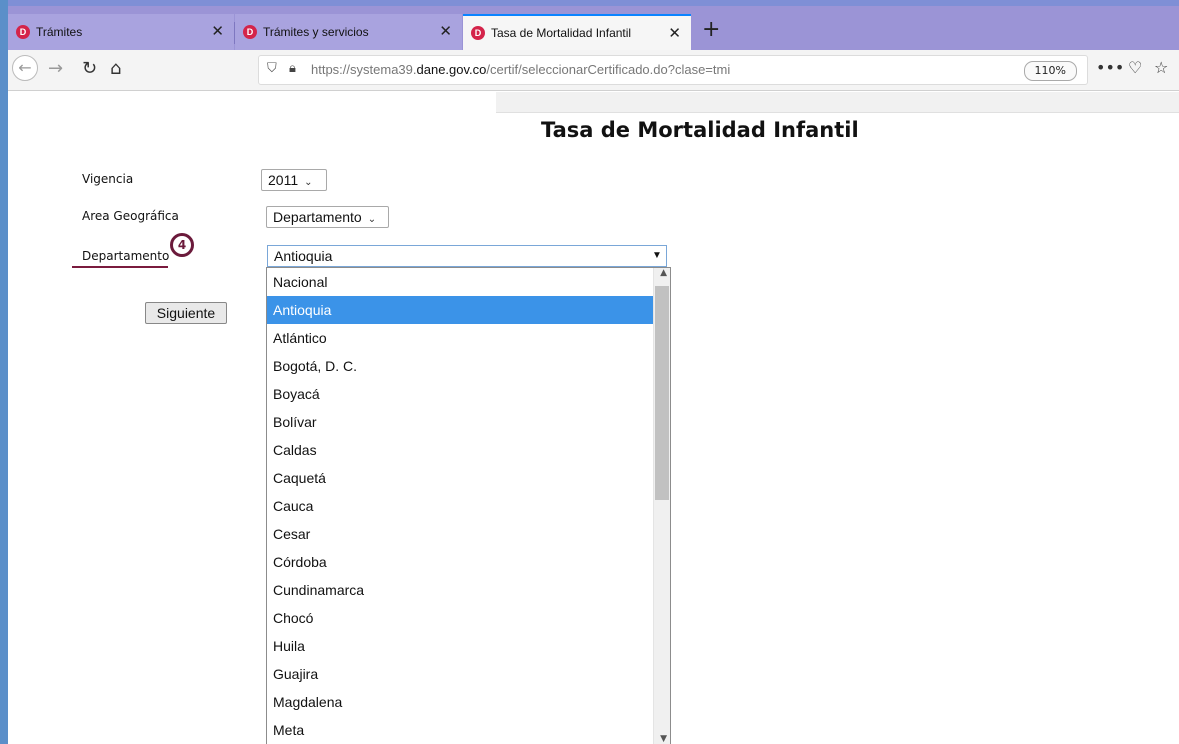 The image size is (1179, 744). Describe the element at coordinates (303, 256) in the screenshot. I see `departamento-value: Antioquia` at that location.